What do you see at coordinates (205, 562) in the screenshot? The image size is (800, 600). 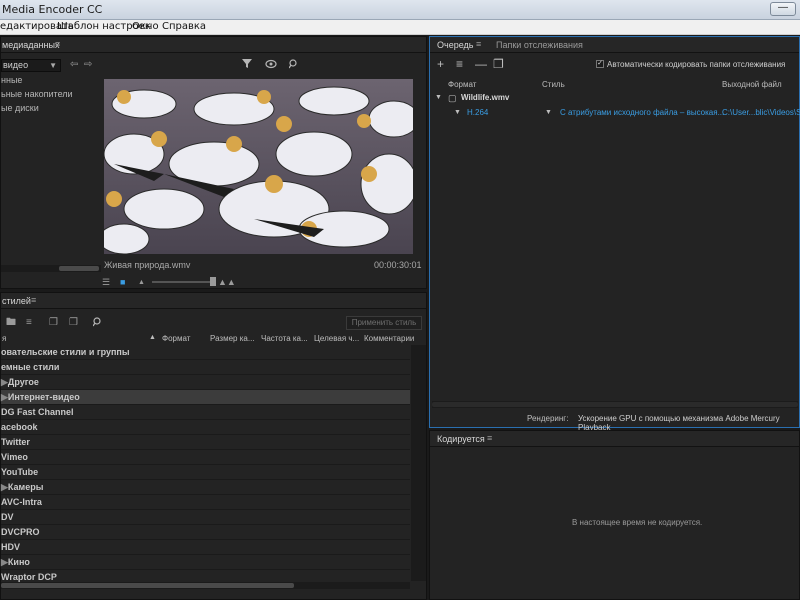 I see `preset-folder-row: ▶Кино` at bounding box center [205, 562].